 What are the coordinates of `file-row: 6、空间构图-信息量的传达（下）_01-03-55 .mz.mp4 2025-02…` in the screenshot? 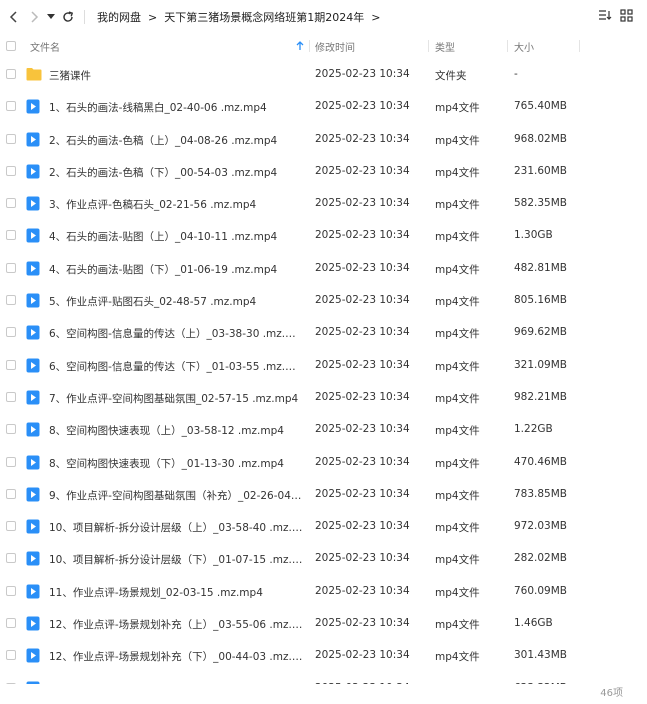 It's located at (323, 365).